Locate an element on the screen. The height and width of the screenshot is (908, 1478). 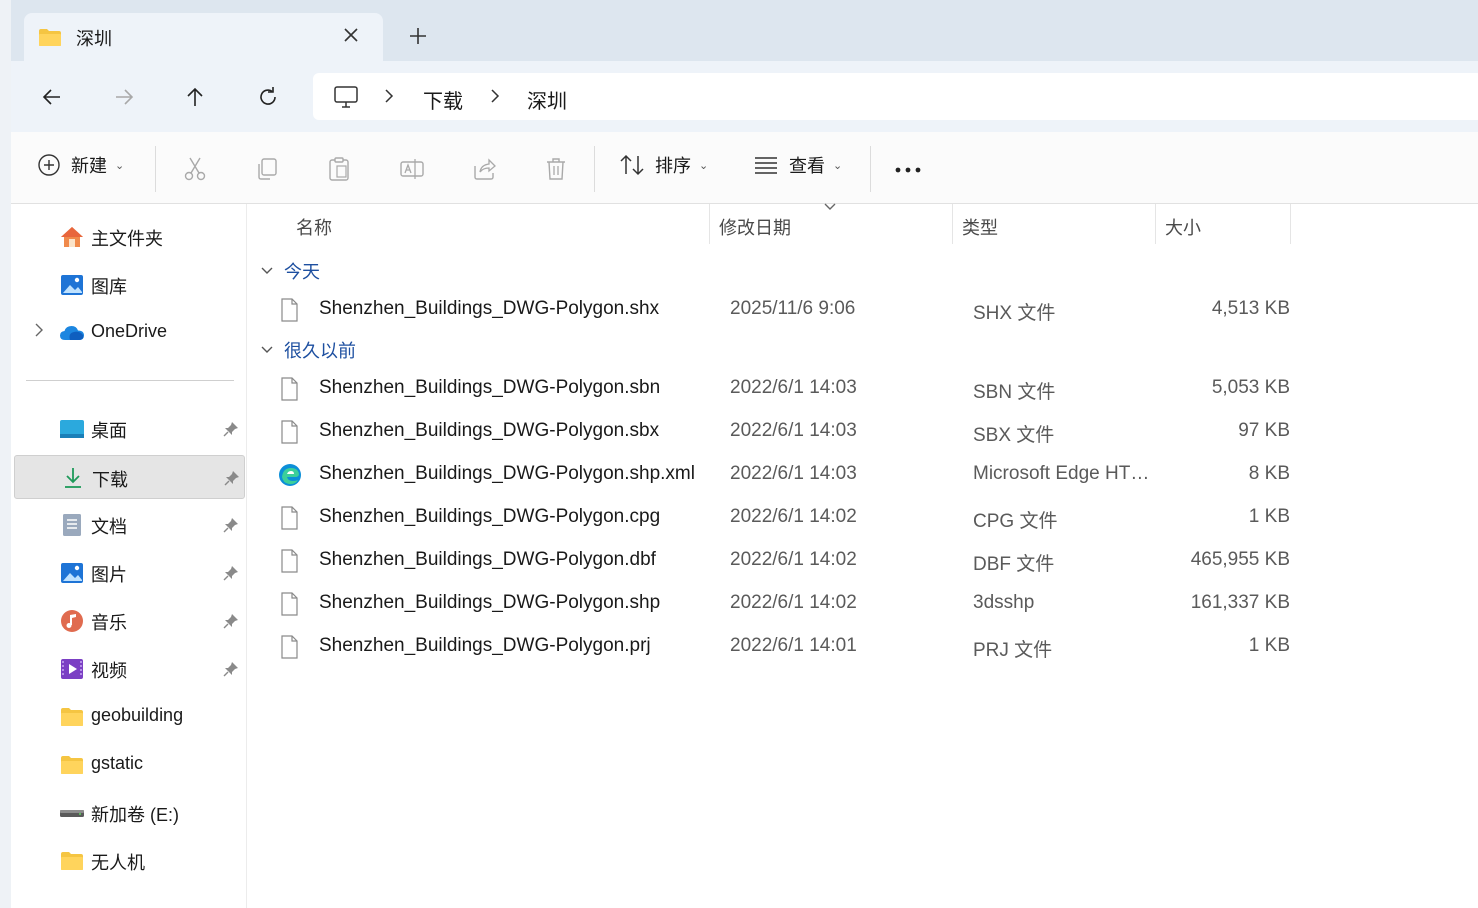
view-button: 查看 ⌄ is located at coordinates (797, 165).